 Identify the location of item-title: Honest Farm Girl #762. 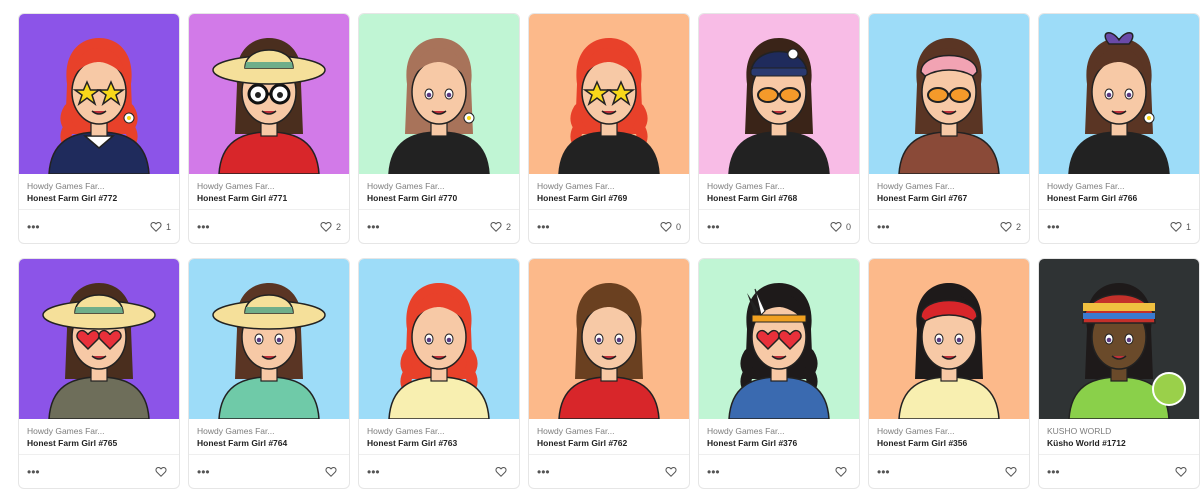
(609, 443).